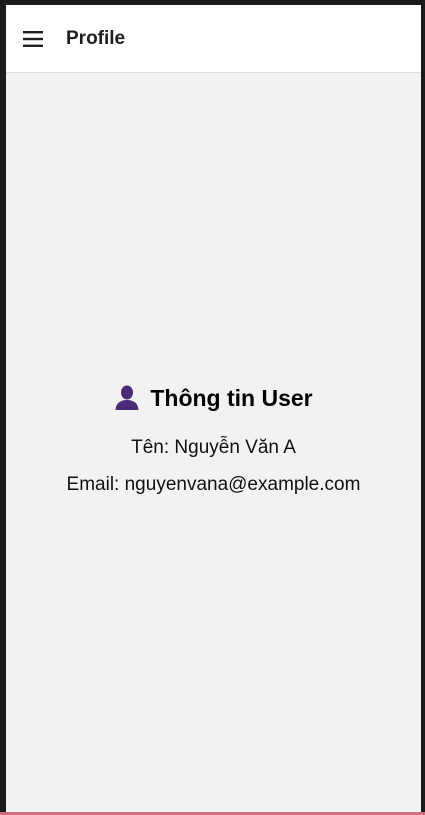 This screenshot has width=425, height=815. I want to click on user-info-heading: Thông tin User, so click(213, 398).